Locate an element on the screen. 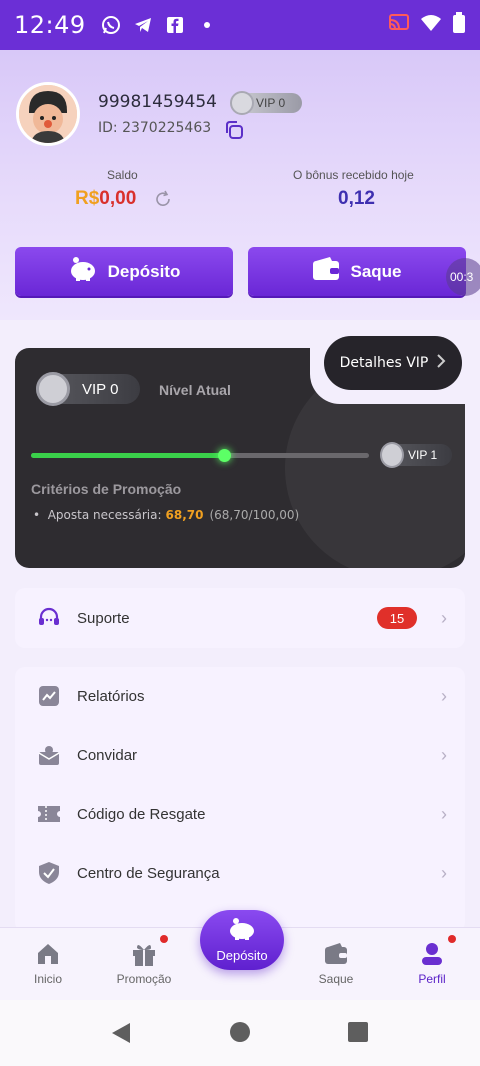 The width and height of the screenshot is (480, 1066). cast-icon is located at coordinates (399, 25).